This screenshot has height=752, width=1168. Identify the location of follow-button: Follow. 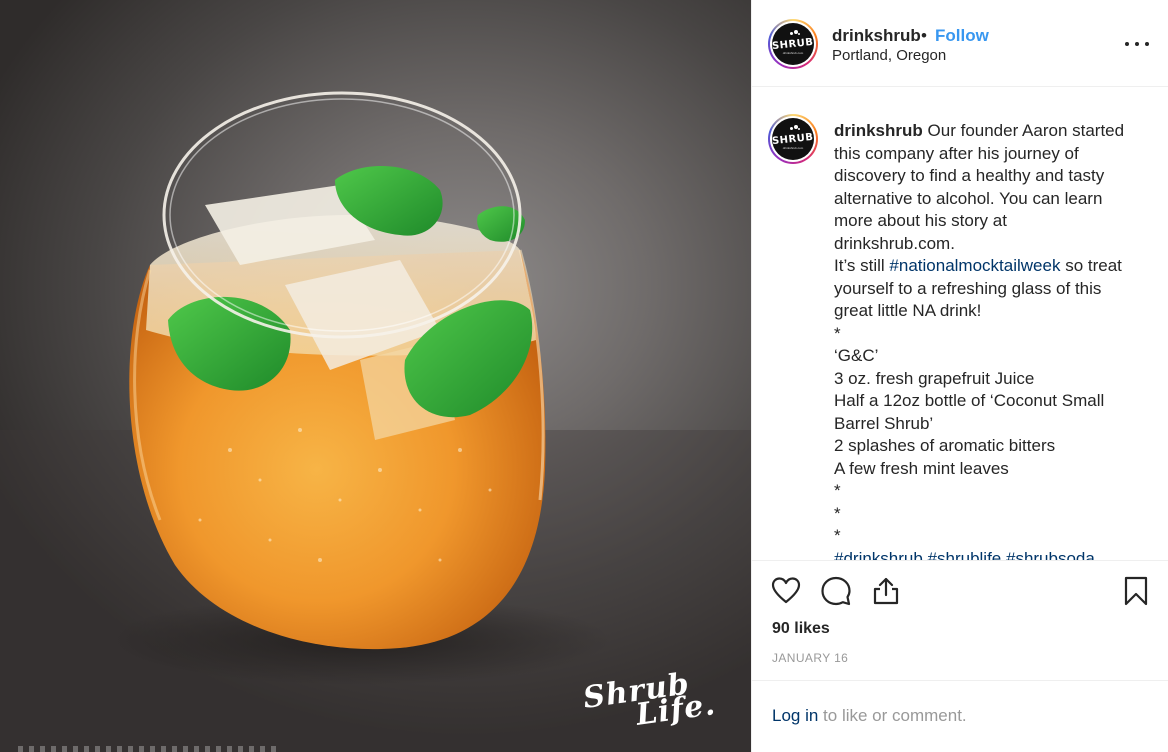
(962, 36).